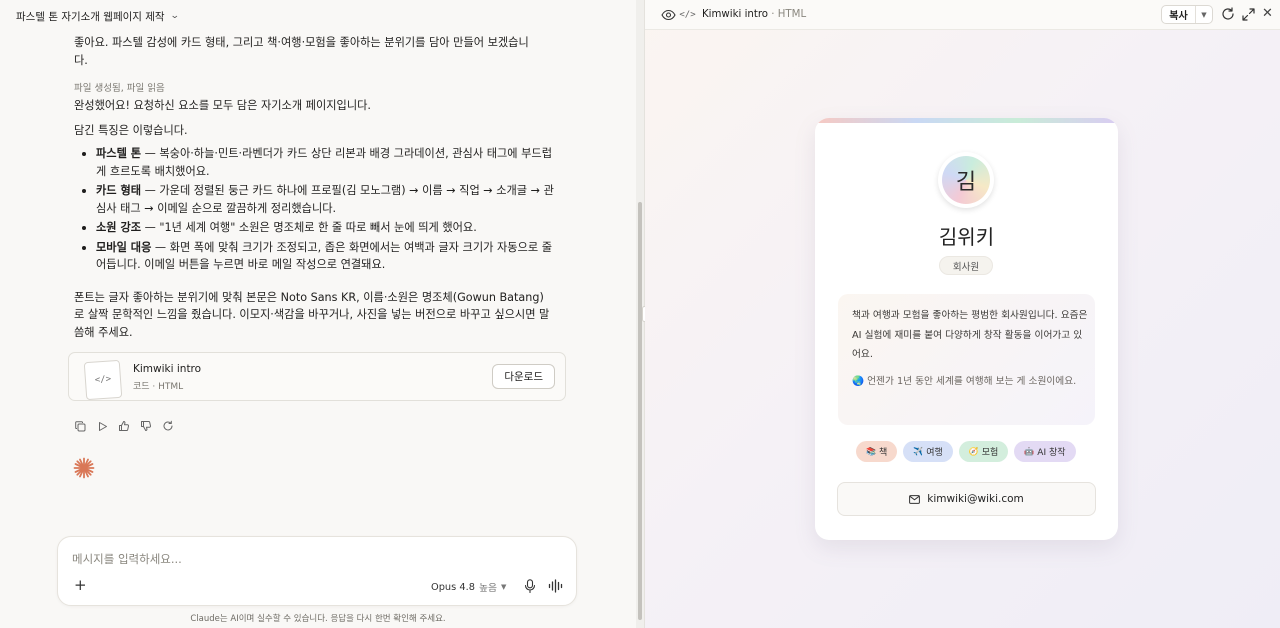 This screenshot has height=628, width=1280. I want to click on tool-status: 파일 생성됨, 파일 읽음, so click(314, 89).